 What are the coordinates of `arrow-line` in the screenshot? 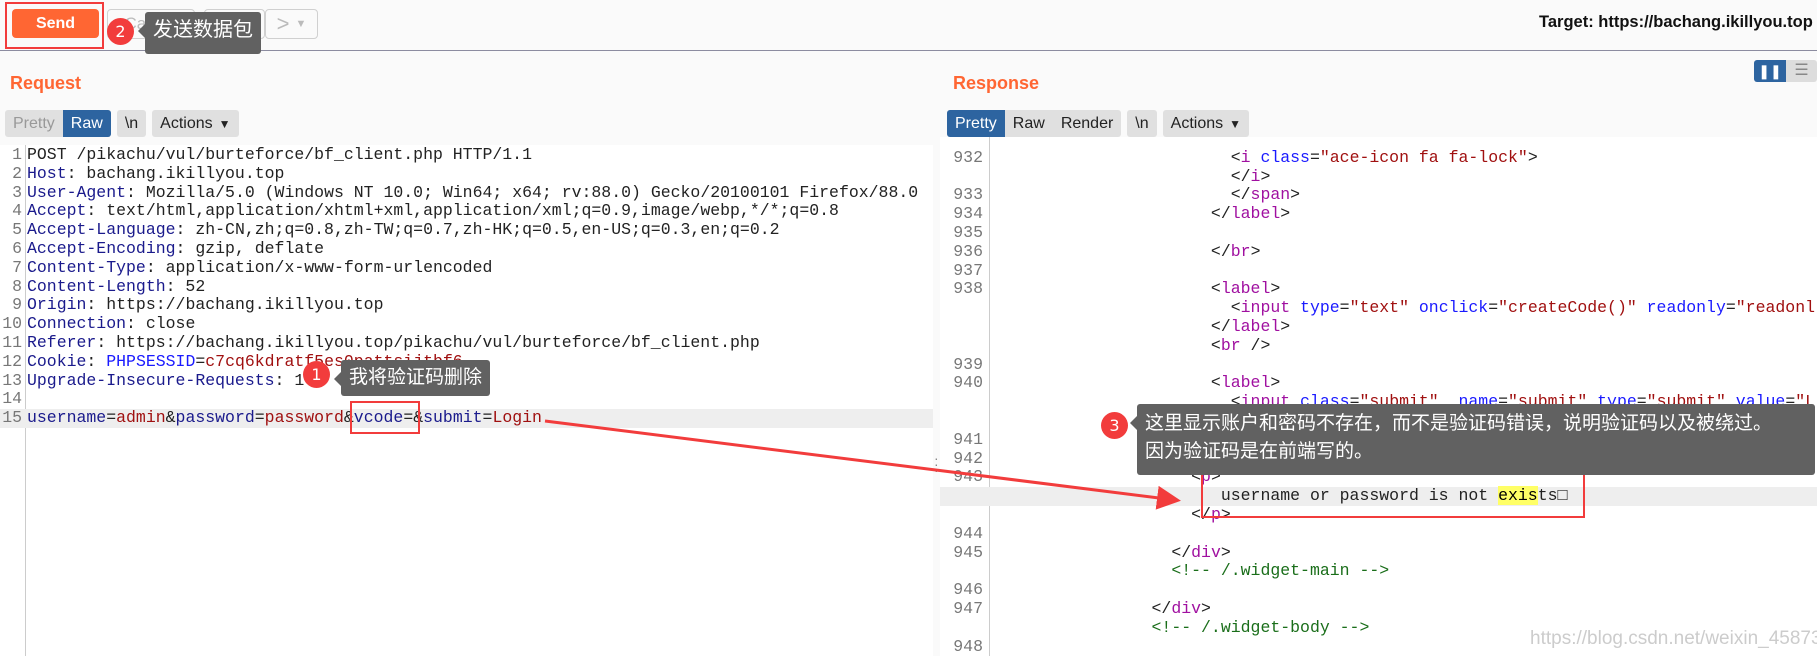 It's located at (862, 464).